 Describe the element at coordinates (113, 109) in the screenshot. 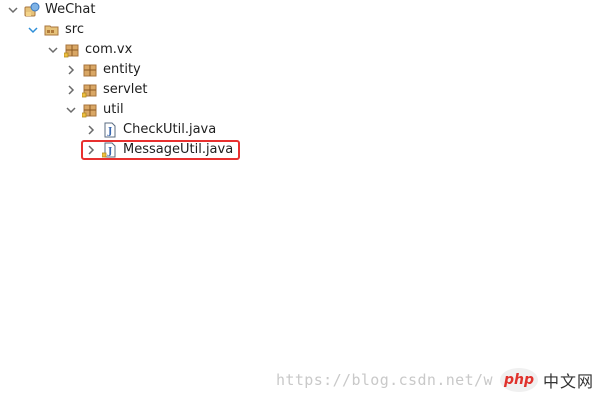

I see `util-label: util` at that location.